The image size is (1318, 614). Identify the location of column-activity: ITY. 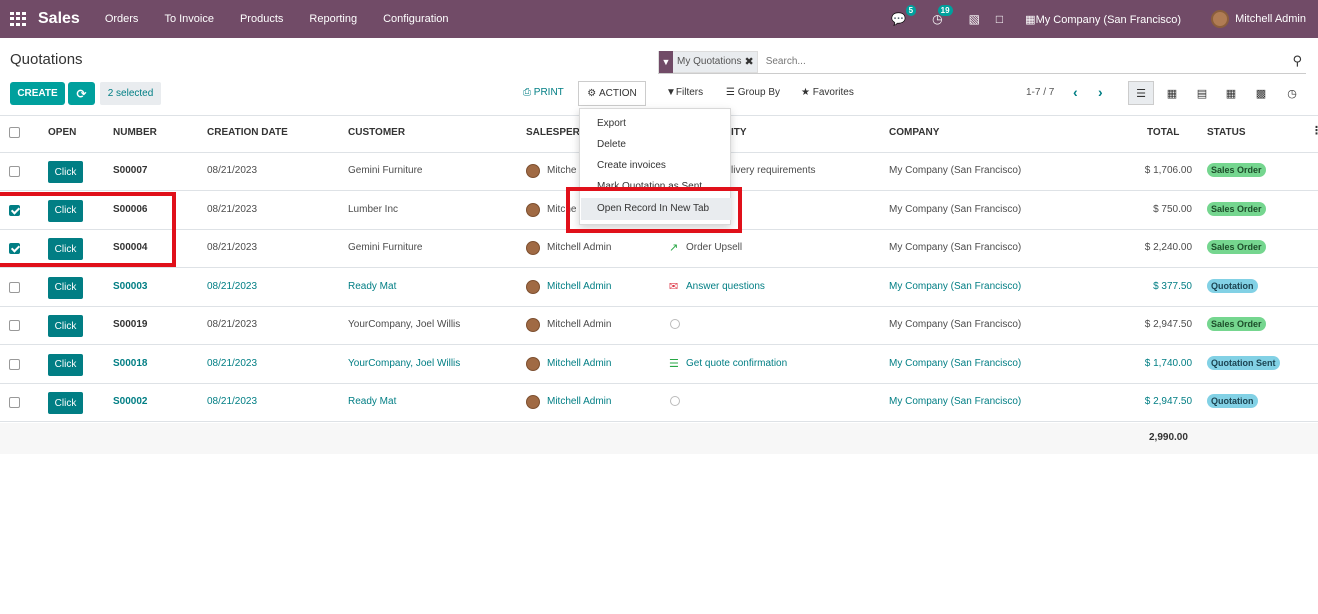
(739, 132).